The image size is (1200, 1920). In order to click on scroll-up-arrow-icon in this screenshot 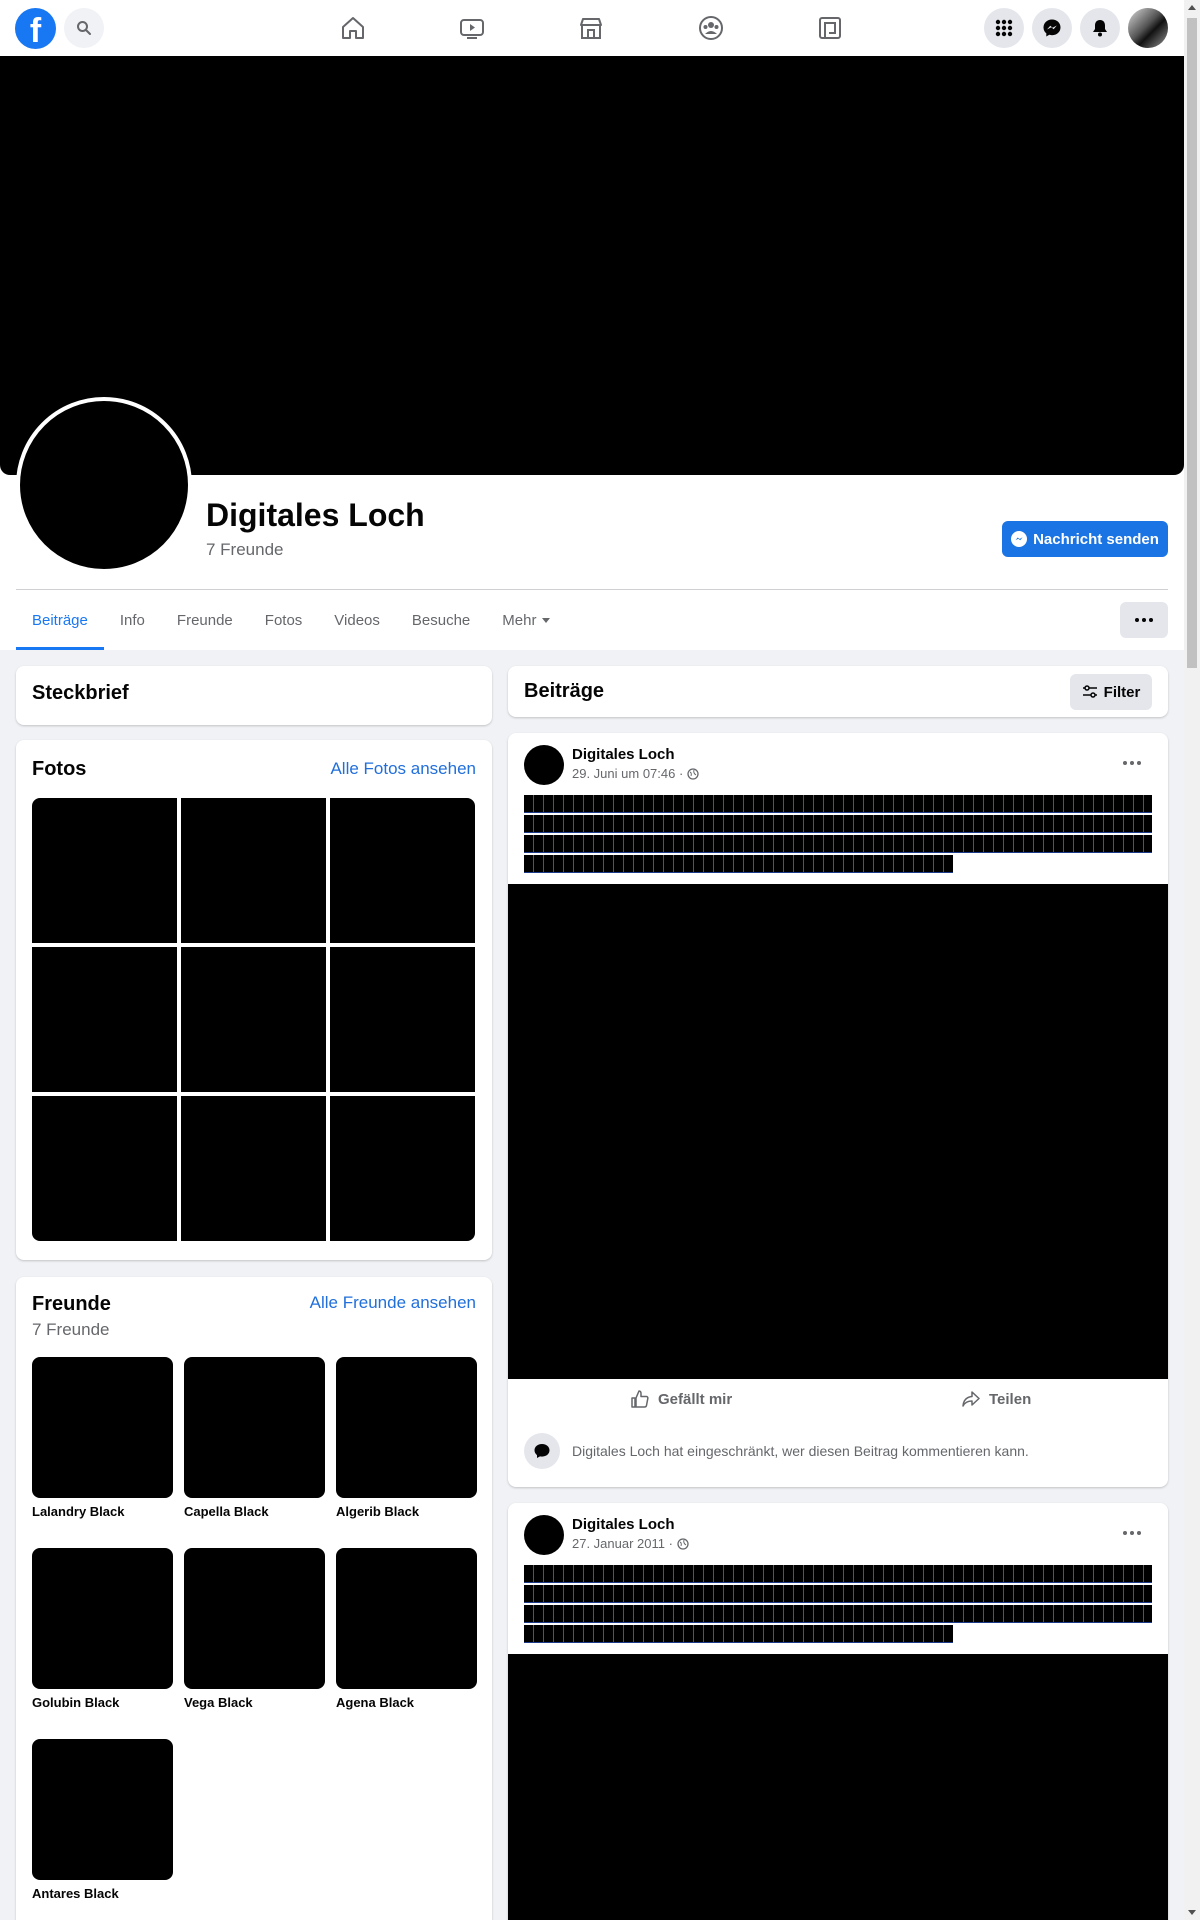, I will do `click(1192, 7)`.